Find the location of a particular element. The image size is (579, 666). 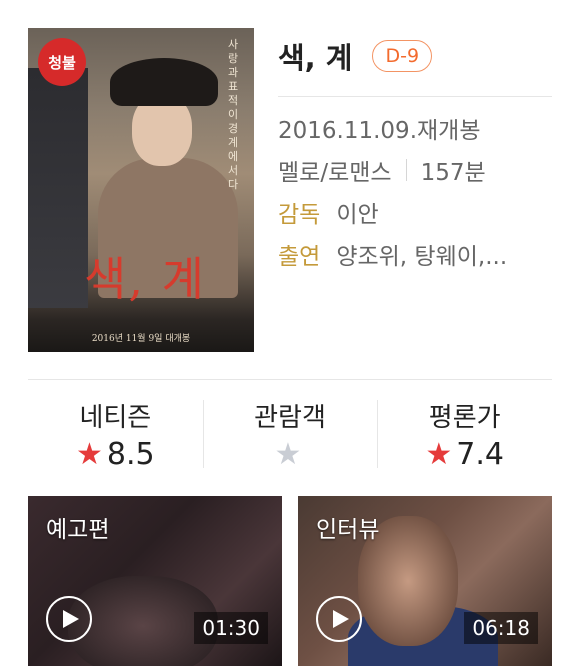

title-row: 색, 계 D-9 is located at coordinates (415, 56).